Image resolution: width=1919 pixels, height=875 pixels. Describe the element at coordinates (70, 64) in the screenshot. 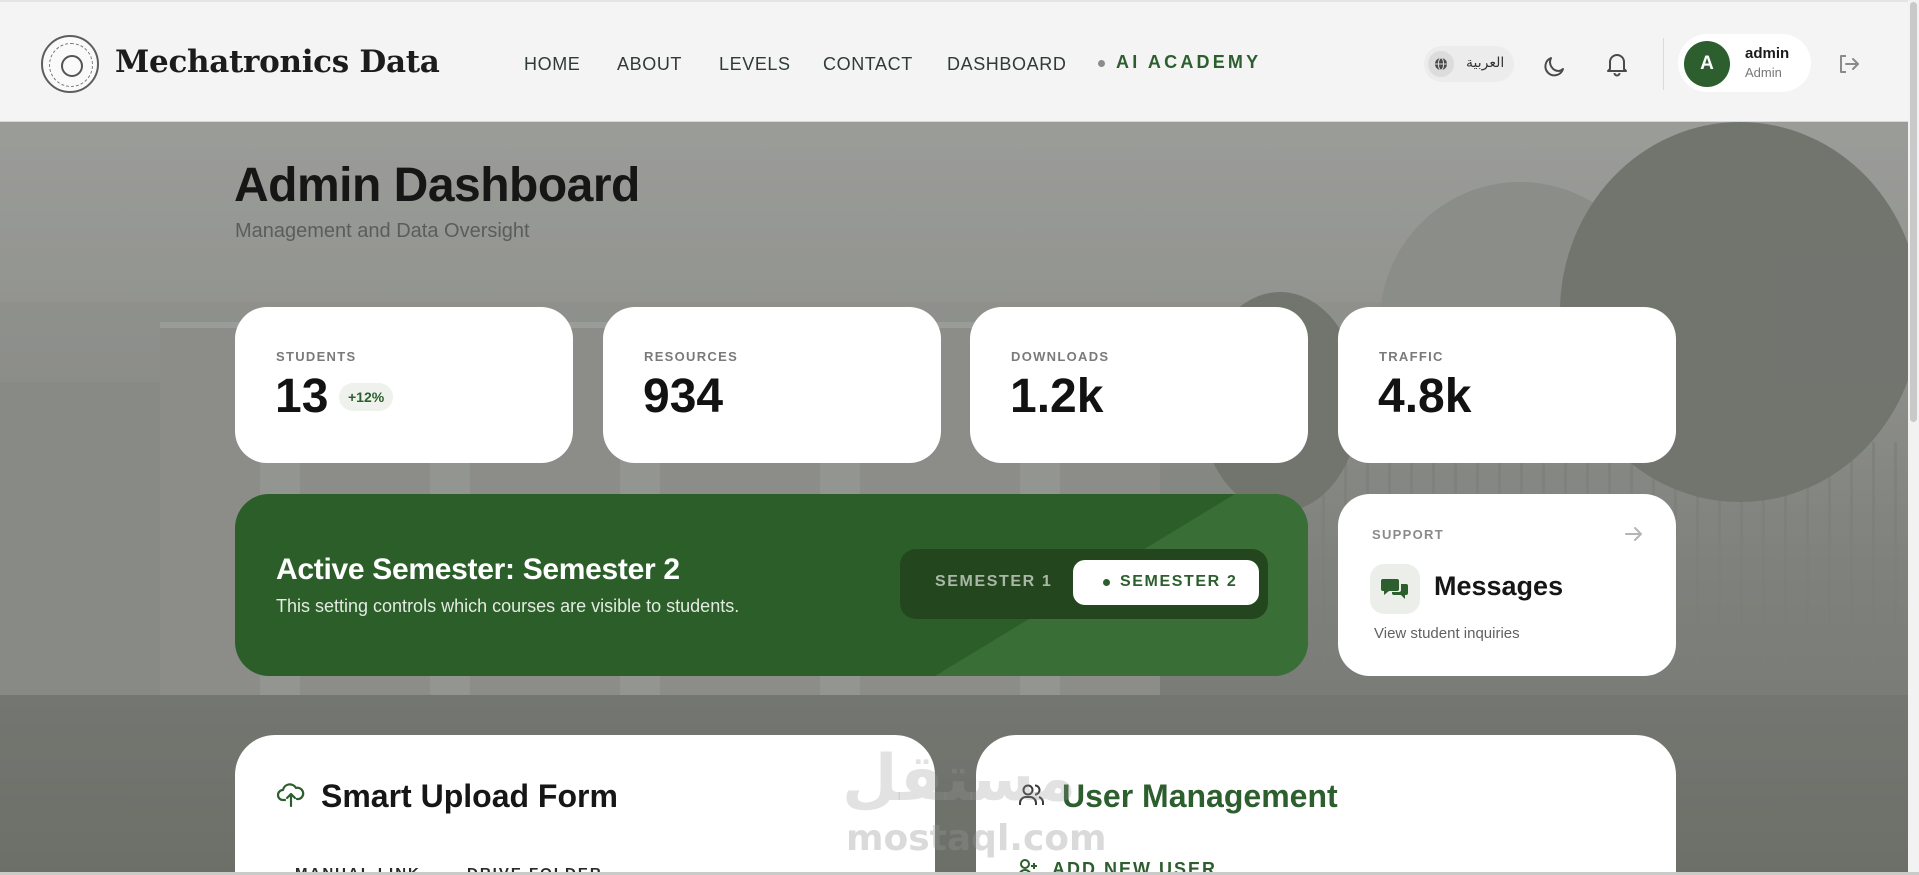

I see `university-logo` at that location.